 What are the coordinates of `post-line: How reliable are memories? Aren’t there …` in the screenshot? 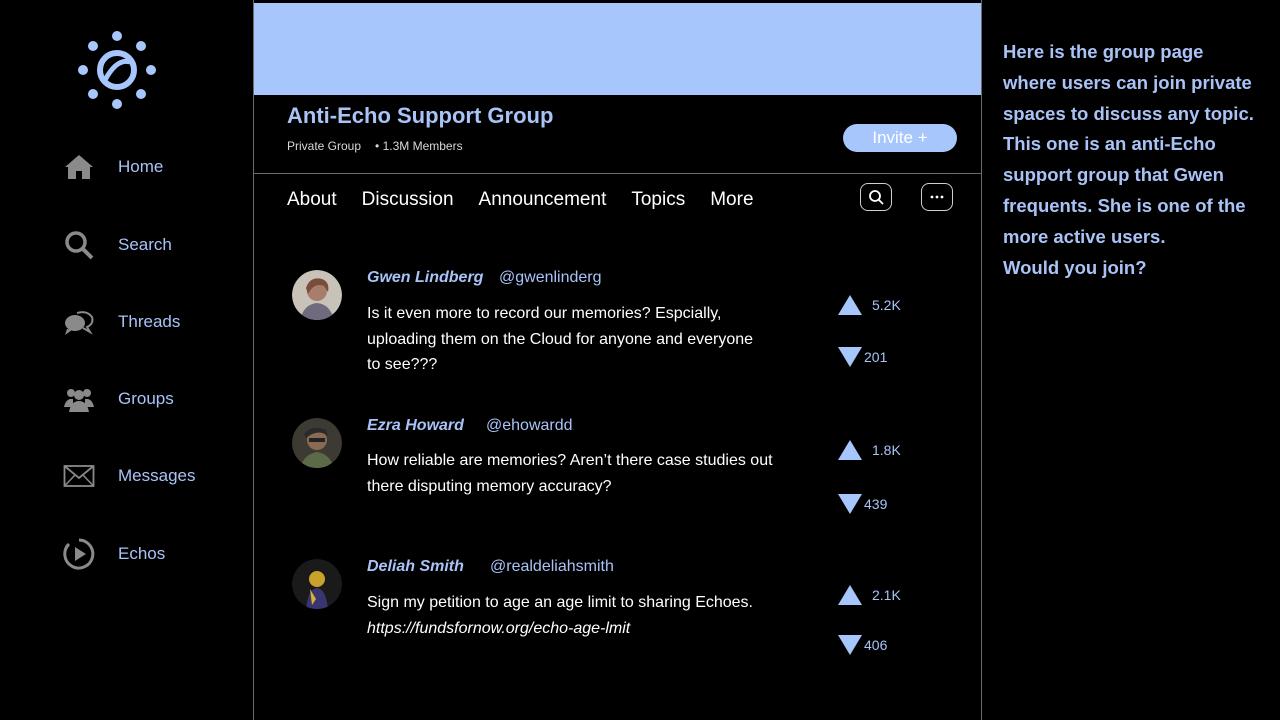 It's located at (570, 460).